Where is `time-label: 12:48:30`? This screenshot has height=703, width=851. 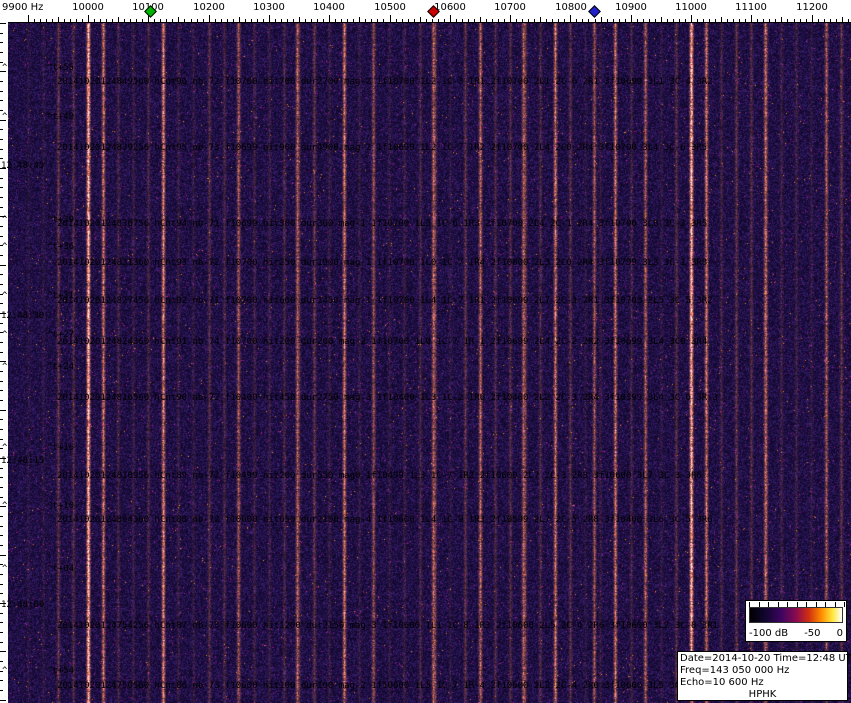
time-label: 12:48:30 is located at coordinates (23, 316).